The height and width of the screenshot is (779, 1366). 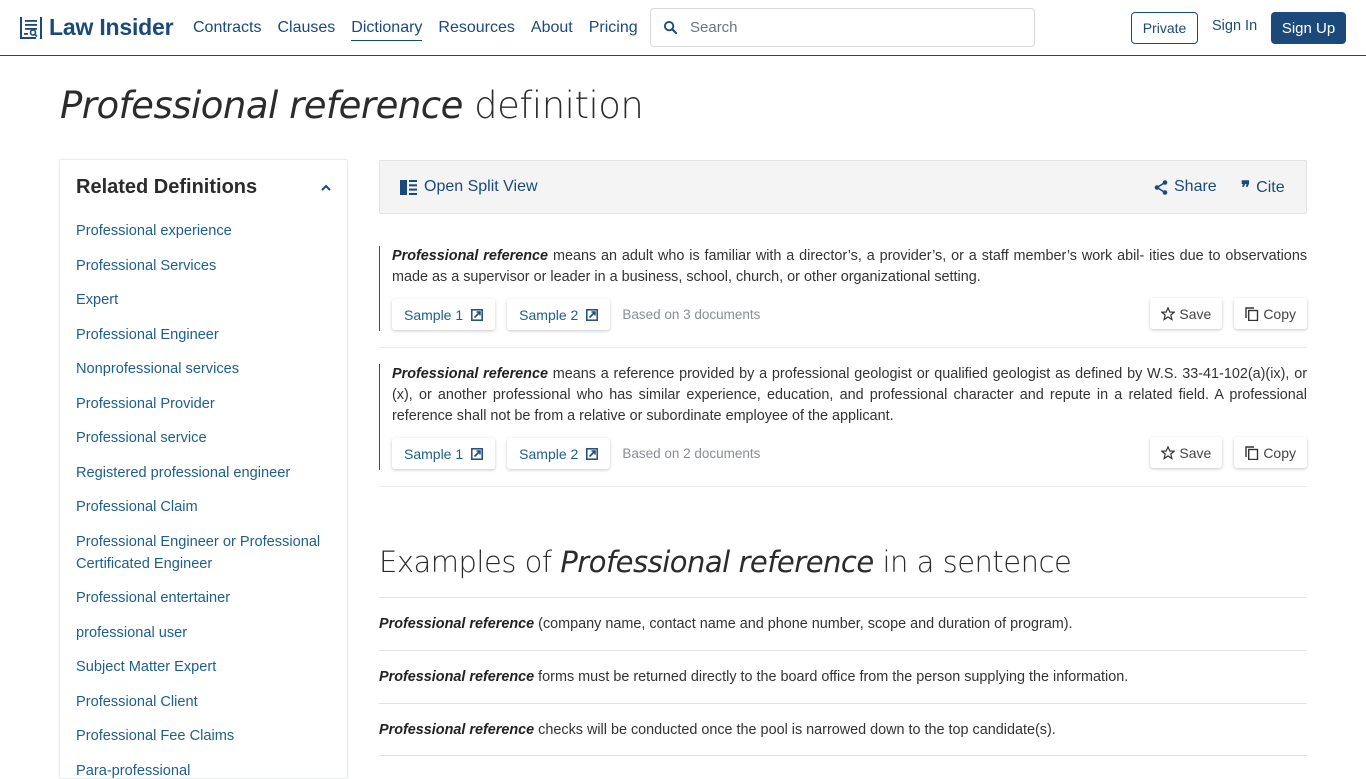 What do you see at coordinates (146, 266) in the screenshot?
I see `related-definition-link: Professional Services` at bounding box center [146, 266].